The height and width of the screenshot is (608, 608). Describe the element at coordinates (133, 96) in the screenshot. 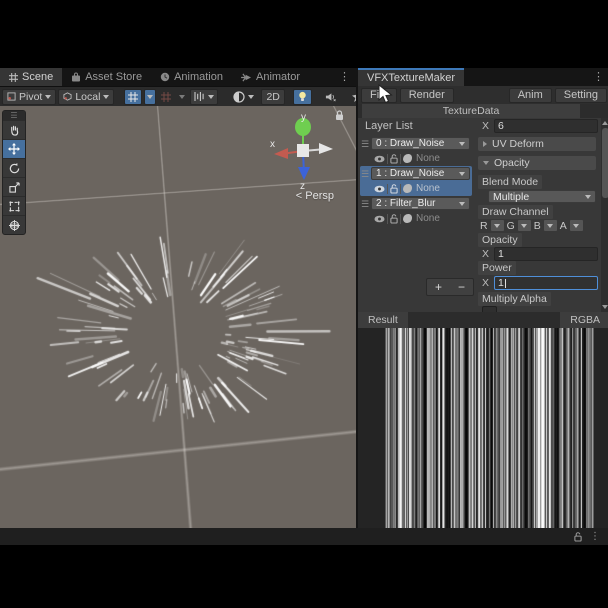

I see `grid-snap-button` at that location.